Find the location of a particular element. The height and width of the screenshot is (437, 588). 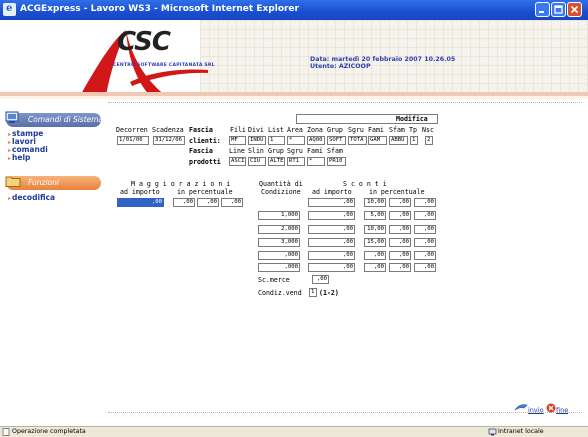

scadenza-field: 31/12/06 is located at coordinates (169, 140).